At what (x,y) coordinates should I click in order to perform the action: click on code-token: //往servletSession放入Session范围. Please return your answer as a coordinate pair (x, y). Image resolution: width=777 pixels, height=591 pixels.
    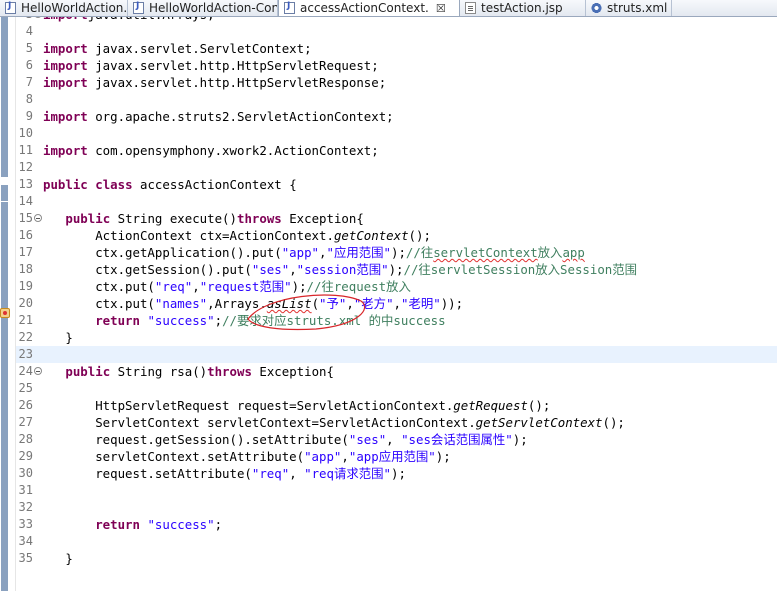
    Looking at the image, I should click on (520, 269).